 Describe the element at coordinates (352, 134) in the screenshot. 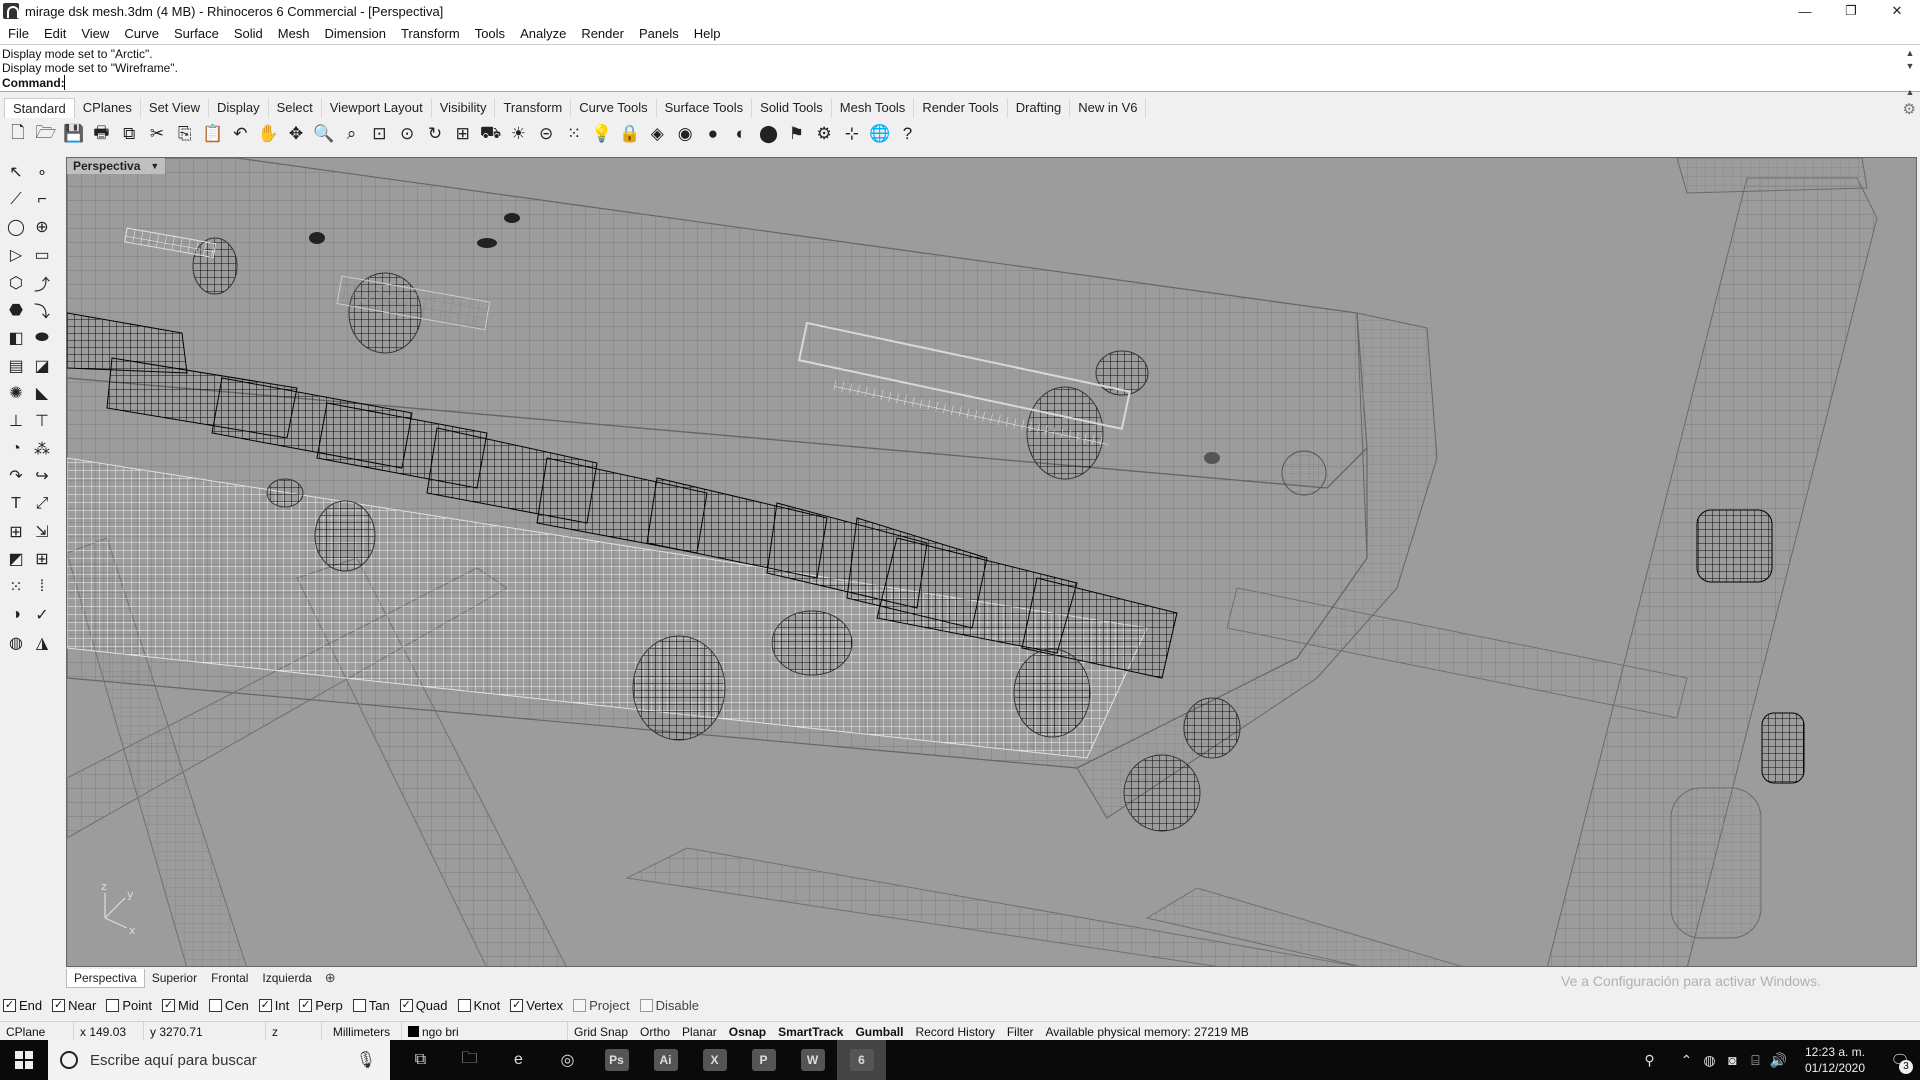

I see `zoom-window-icon: ⌕` at that location.